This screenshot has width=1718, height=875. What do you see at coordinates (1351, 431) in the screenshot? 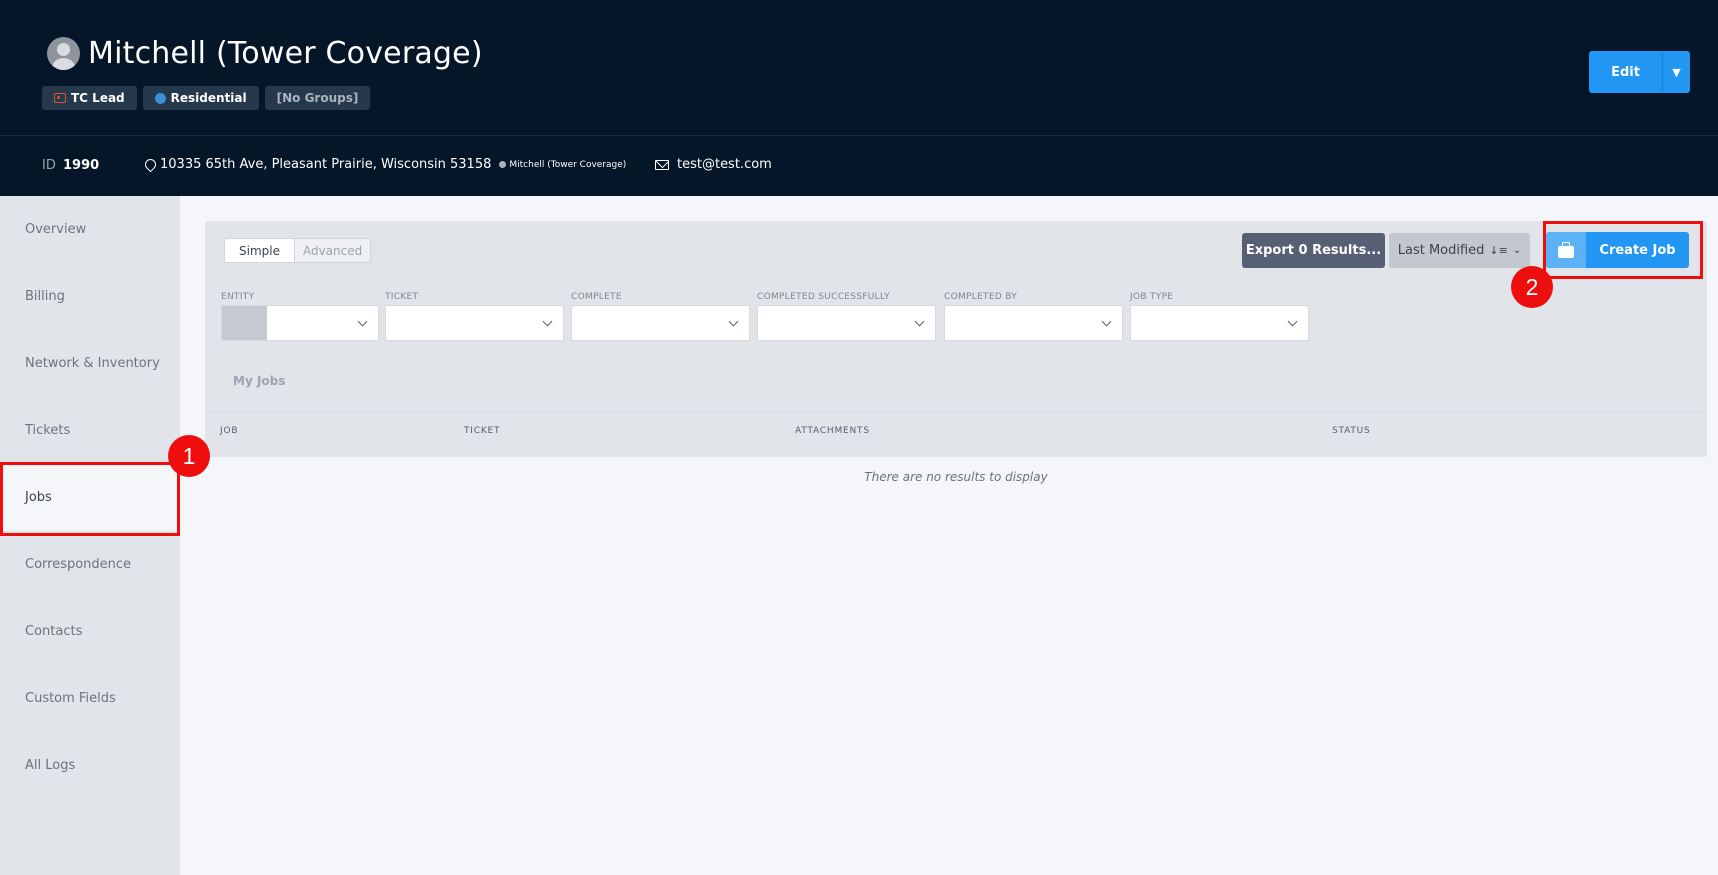
I see `column-header-status: STATUS` at bounding box center [1351, 431].